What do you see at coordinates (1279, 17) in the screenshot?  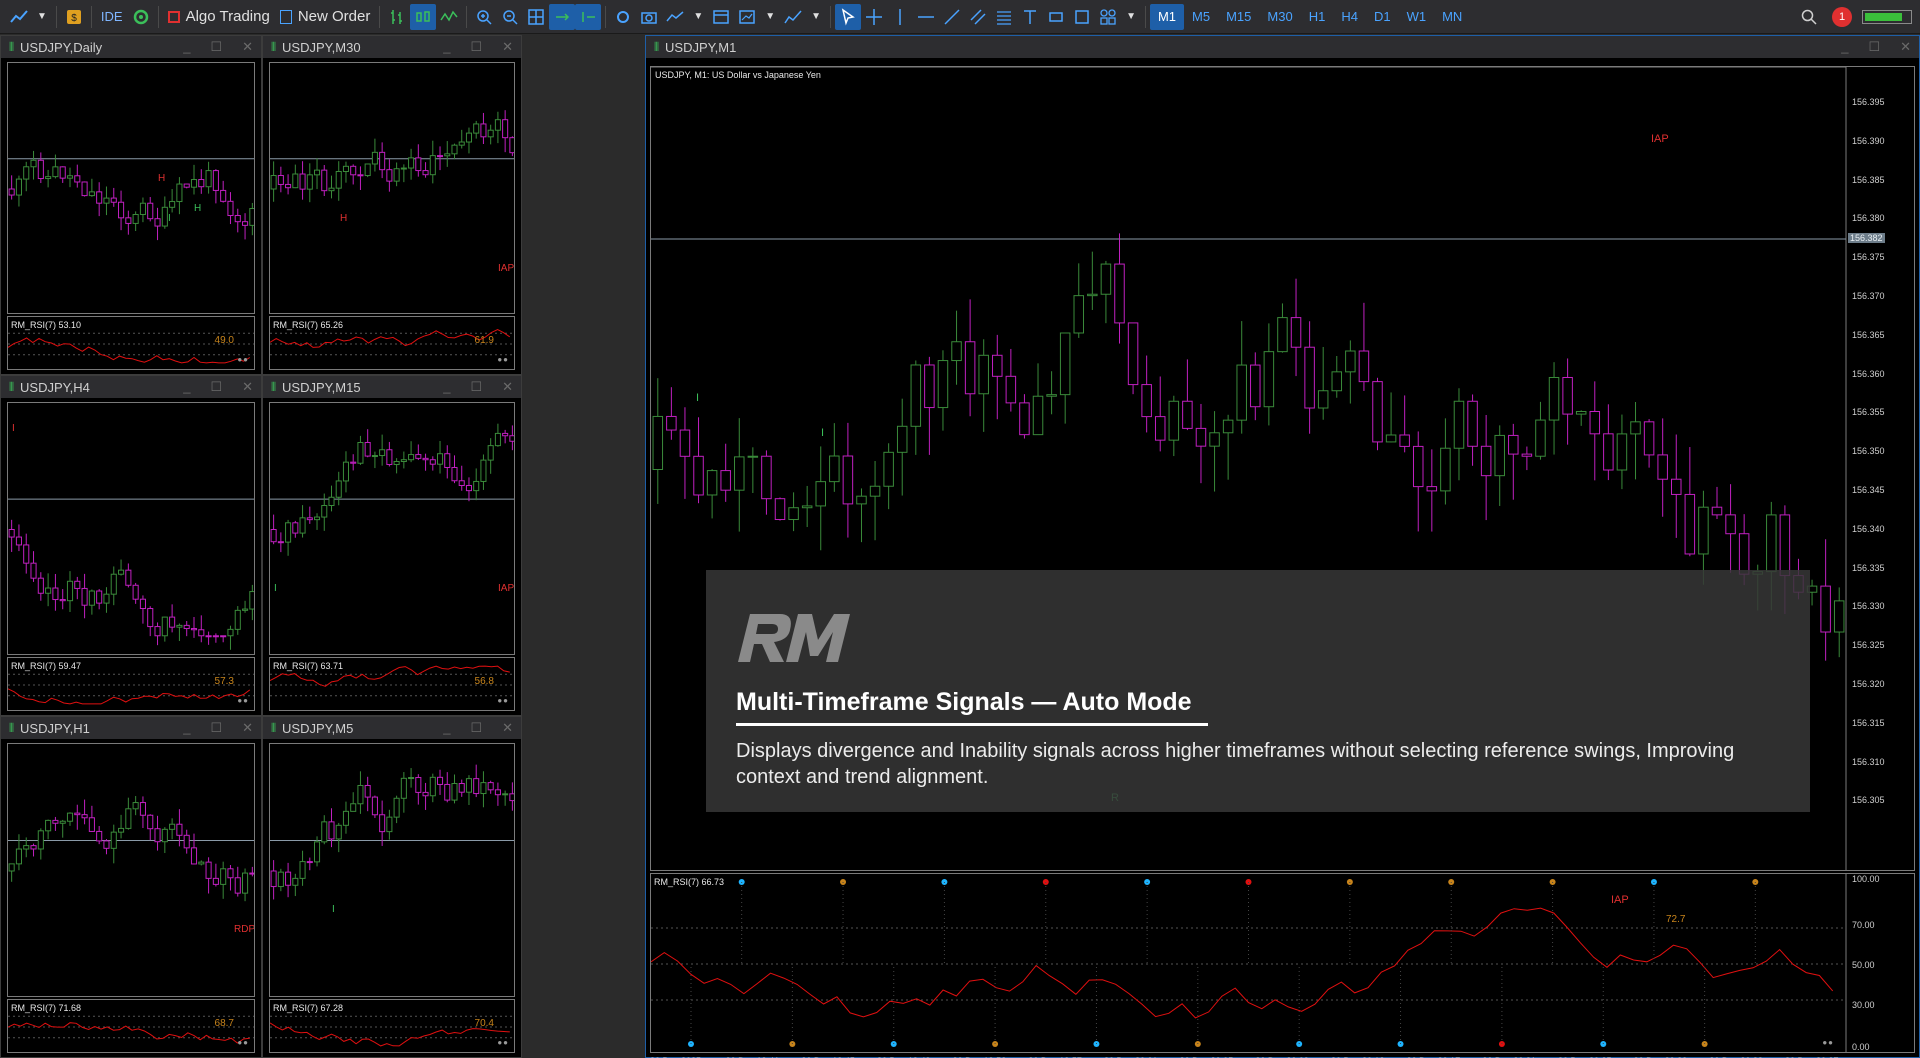 I see `timeframe-m30-button: M30` at bounding box center [1279, 17].